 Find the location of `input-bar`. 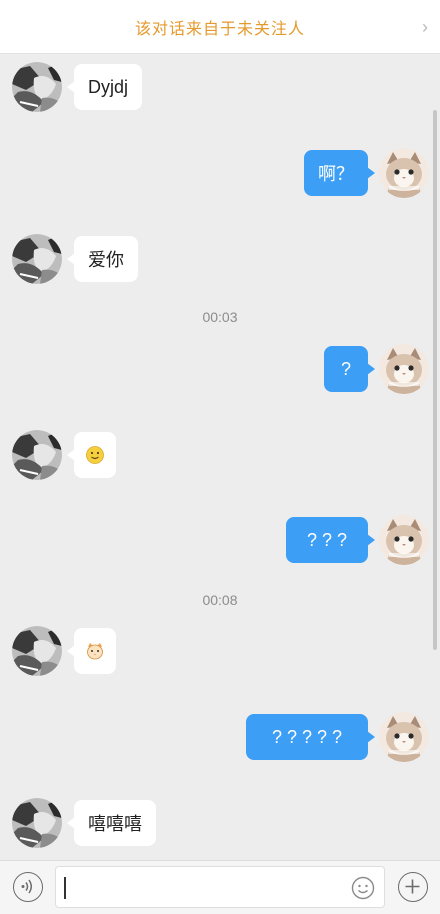

input-bar is located at coordinates (220, 887).